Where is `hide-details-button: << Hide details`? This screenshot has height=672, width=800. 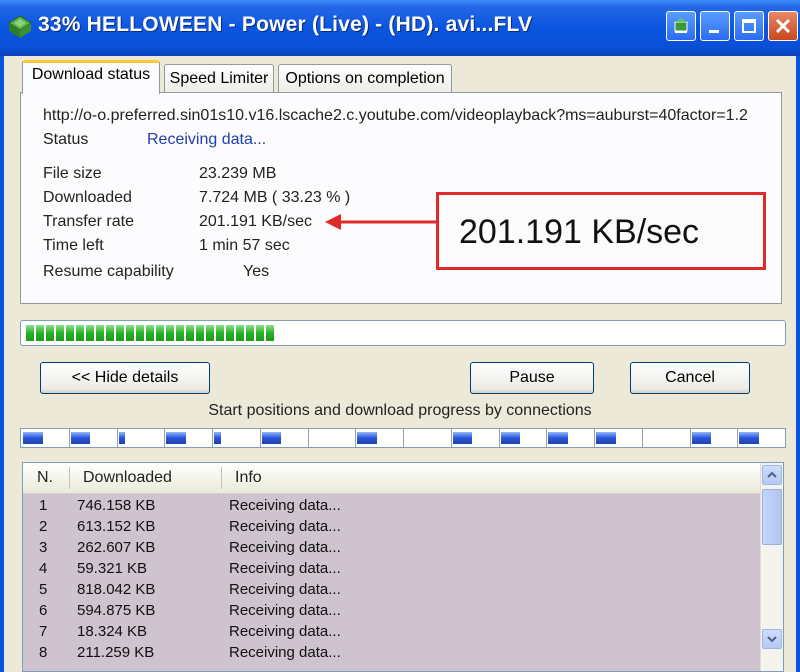
hide-details-button: << Hide details is located at coordinates (125, 378).